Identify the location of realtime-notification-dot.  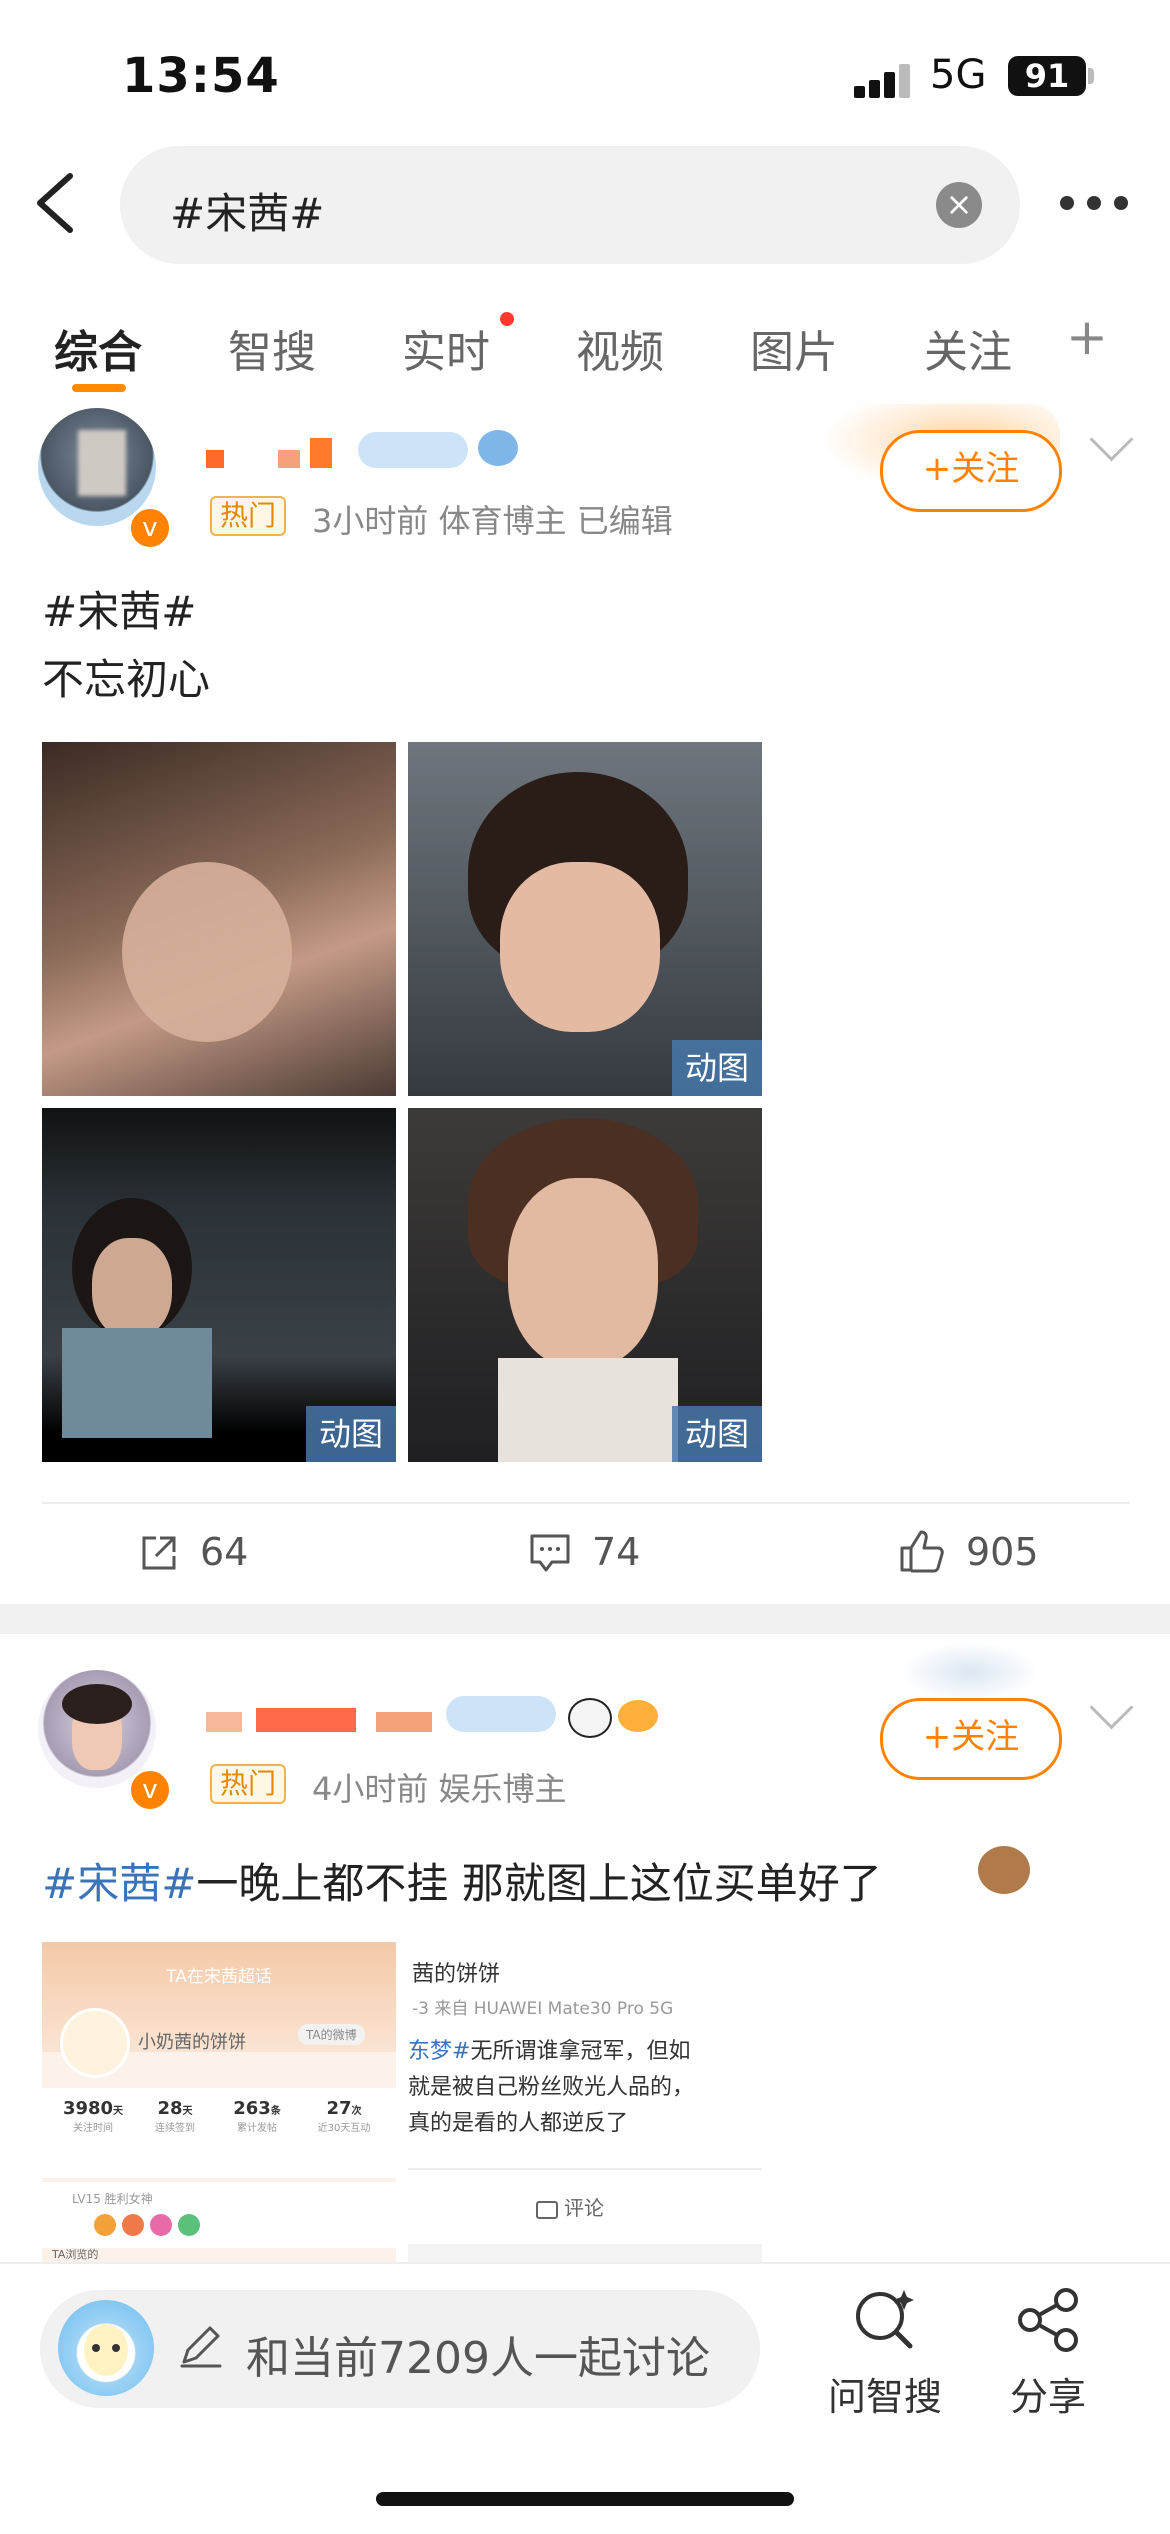
(507, 319).